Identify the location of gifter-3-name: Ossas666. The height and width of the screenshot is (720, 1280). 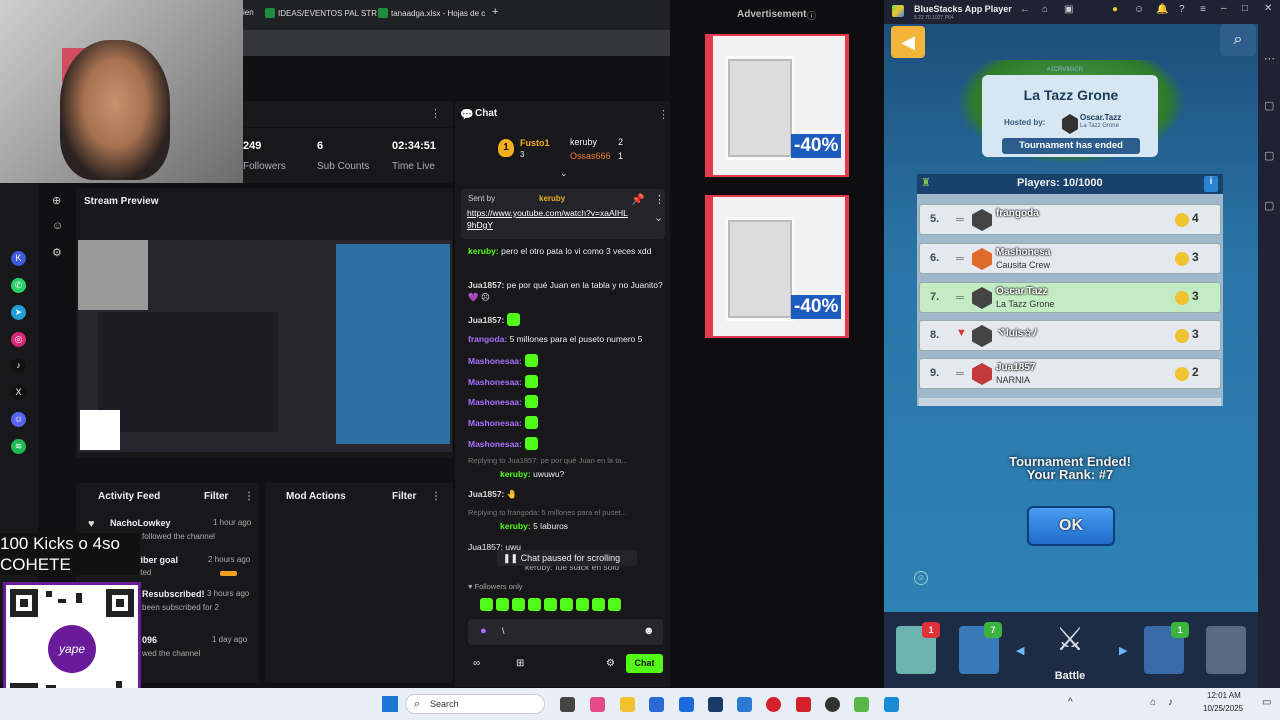
(590, 156).